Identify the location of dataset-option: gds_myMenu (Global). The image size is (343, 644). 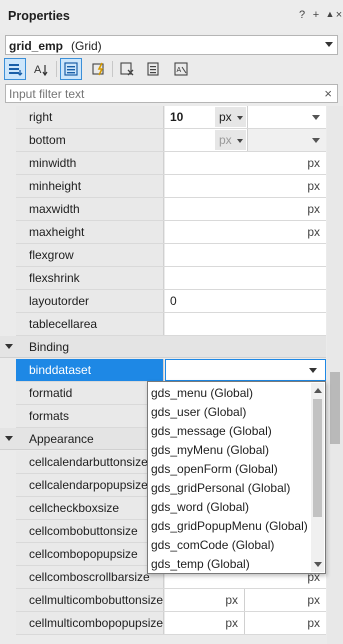
(210, 450).